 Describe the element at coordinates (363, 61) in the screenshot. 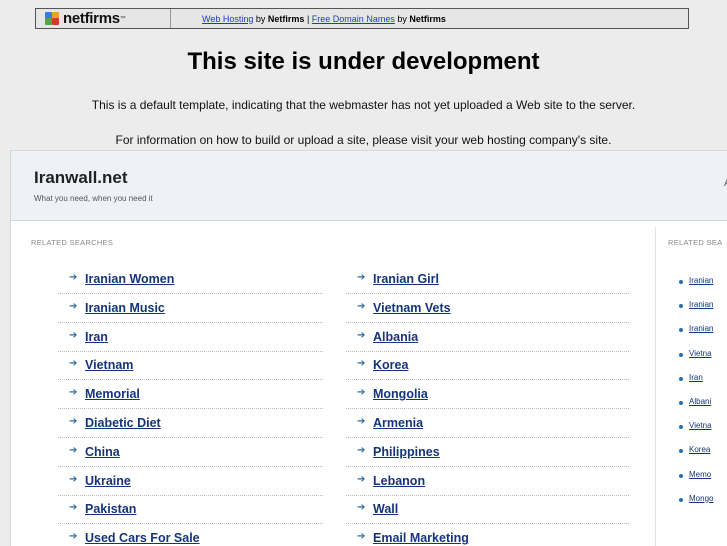

I see `page-title: This site is under development` at that location.